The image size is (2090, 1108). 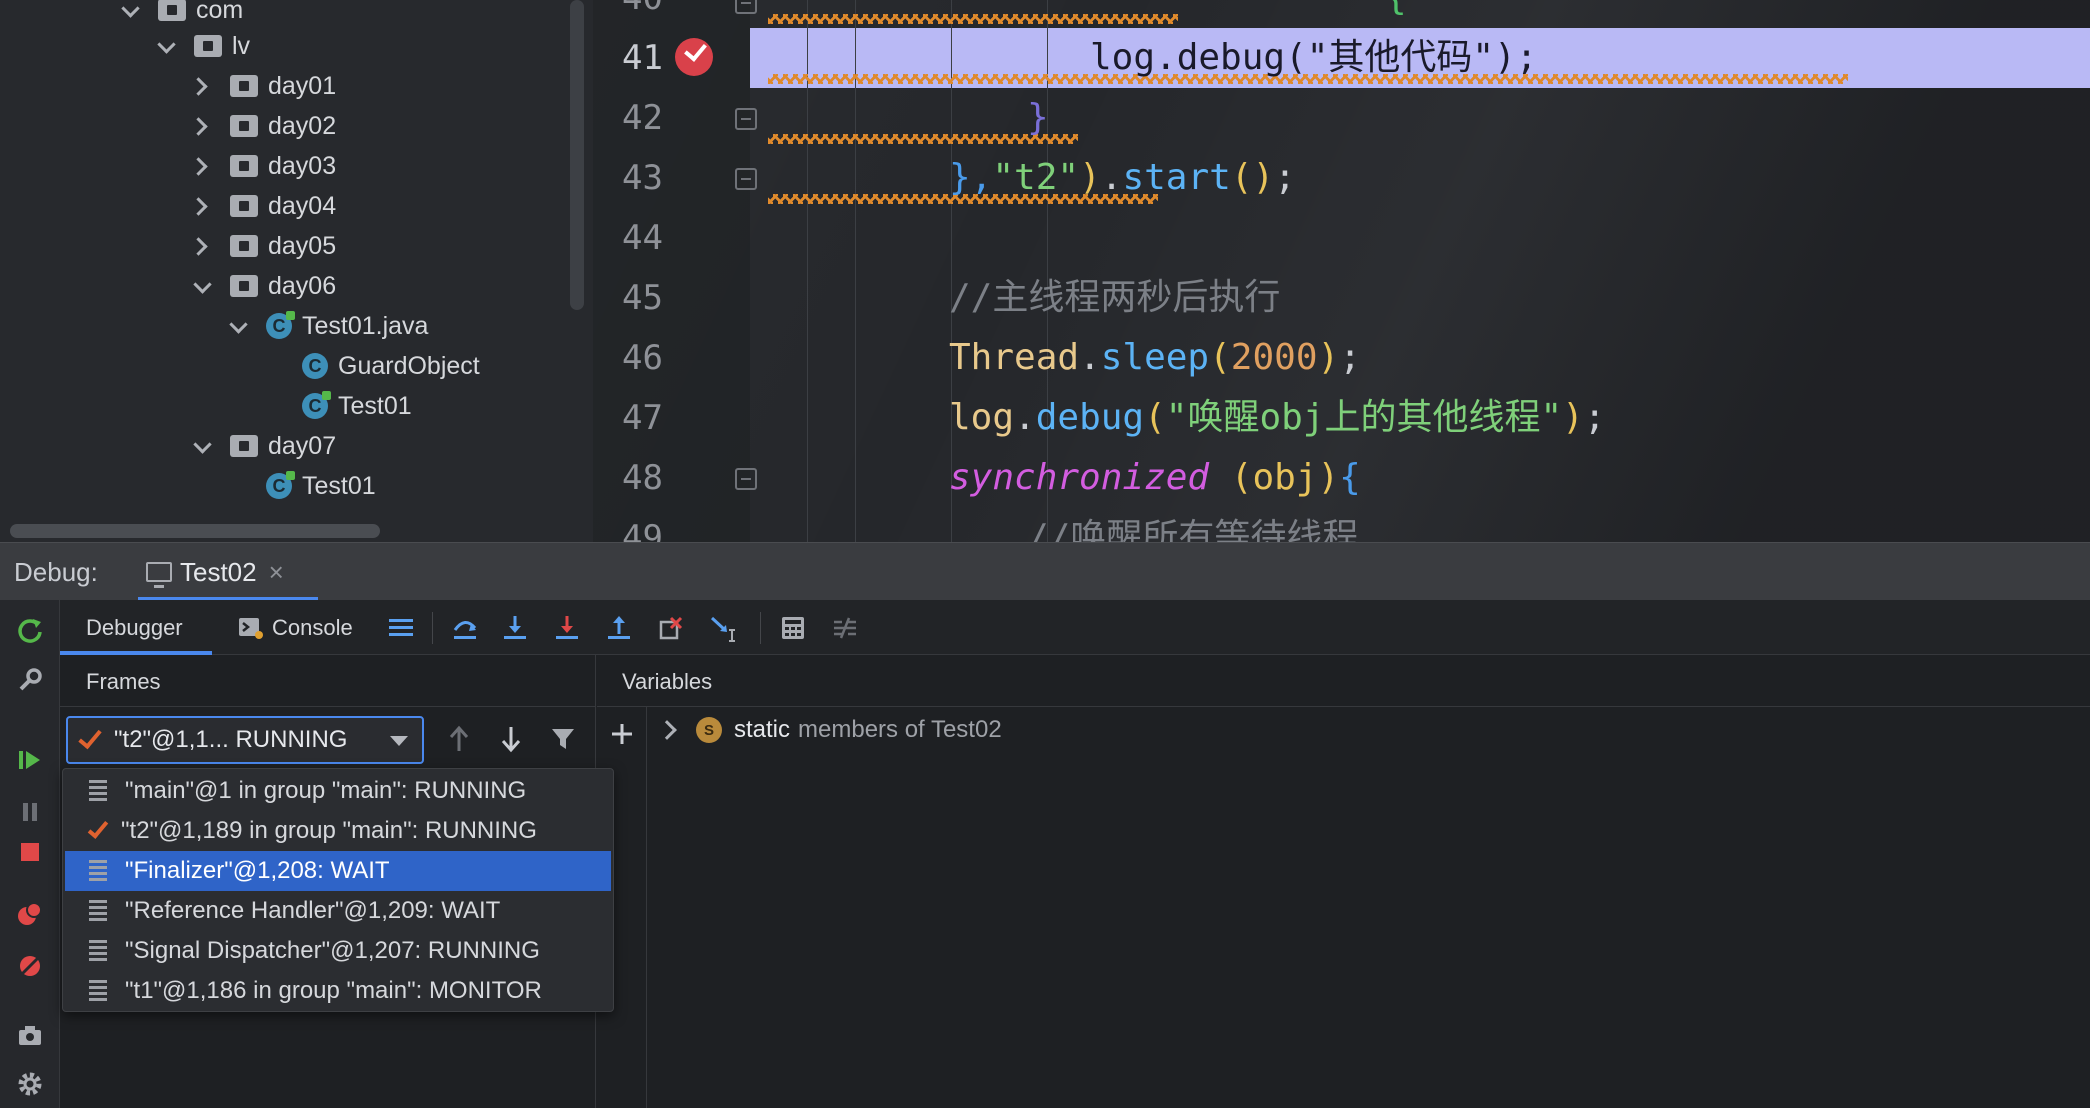 What do you see at coordinates (276, 572) in the screenshot?
I see `close-icon: ×` at bounding box center [276, 572].